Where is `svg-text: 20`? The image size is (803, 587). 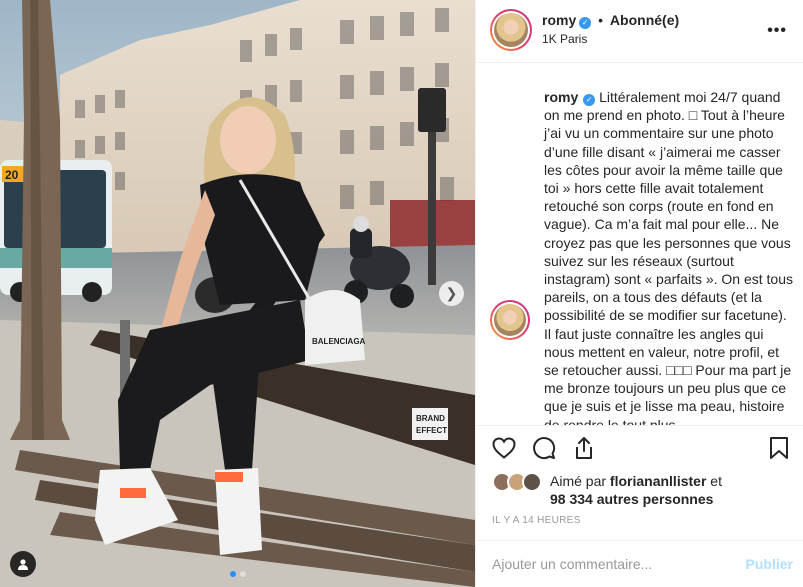
svg-text: 20 is located at coordinates (12, 175).